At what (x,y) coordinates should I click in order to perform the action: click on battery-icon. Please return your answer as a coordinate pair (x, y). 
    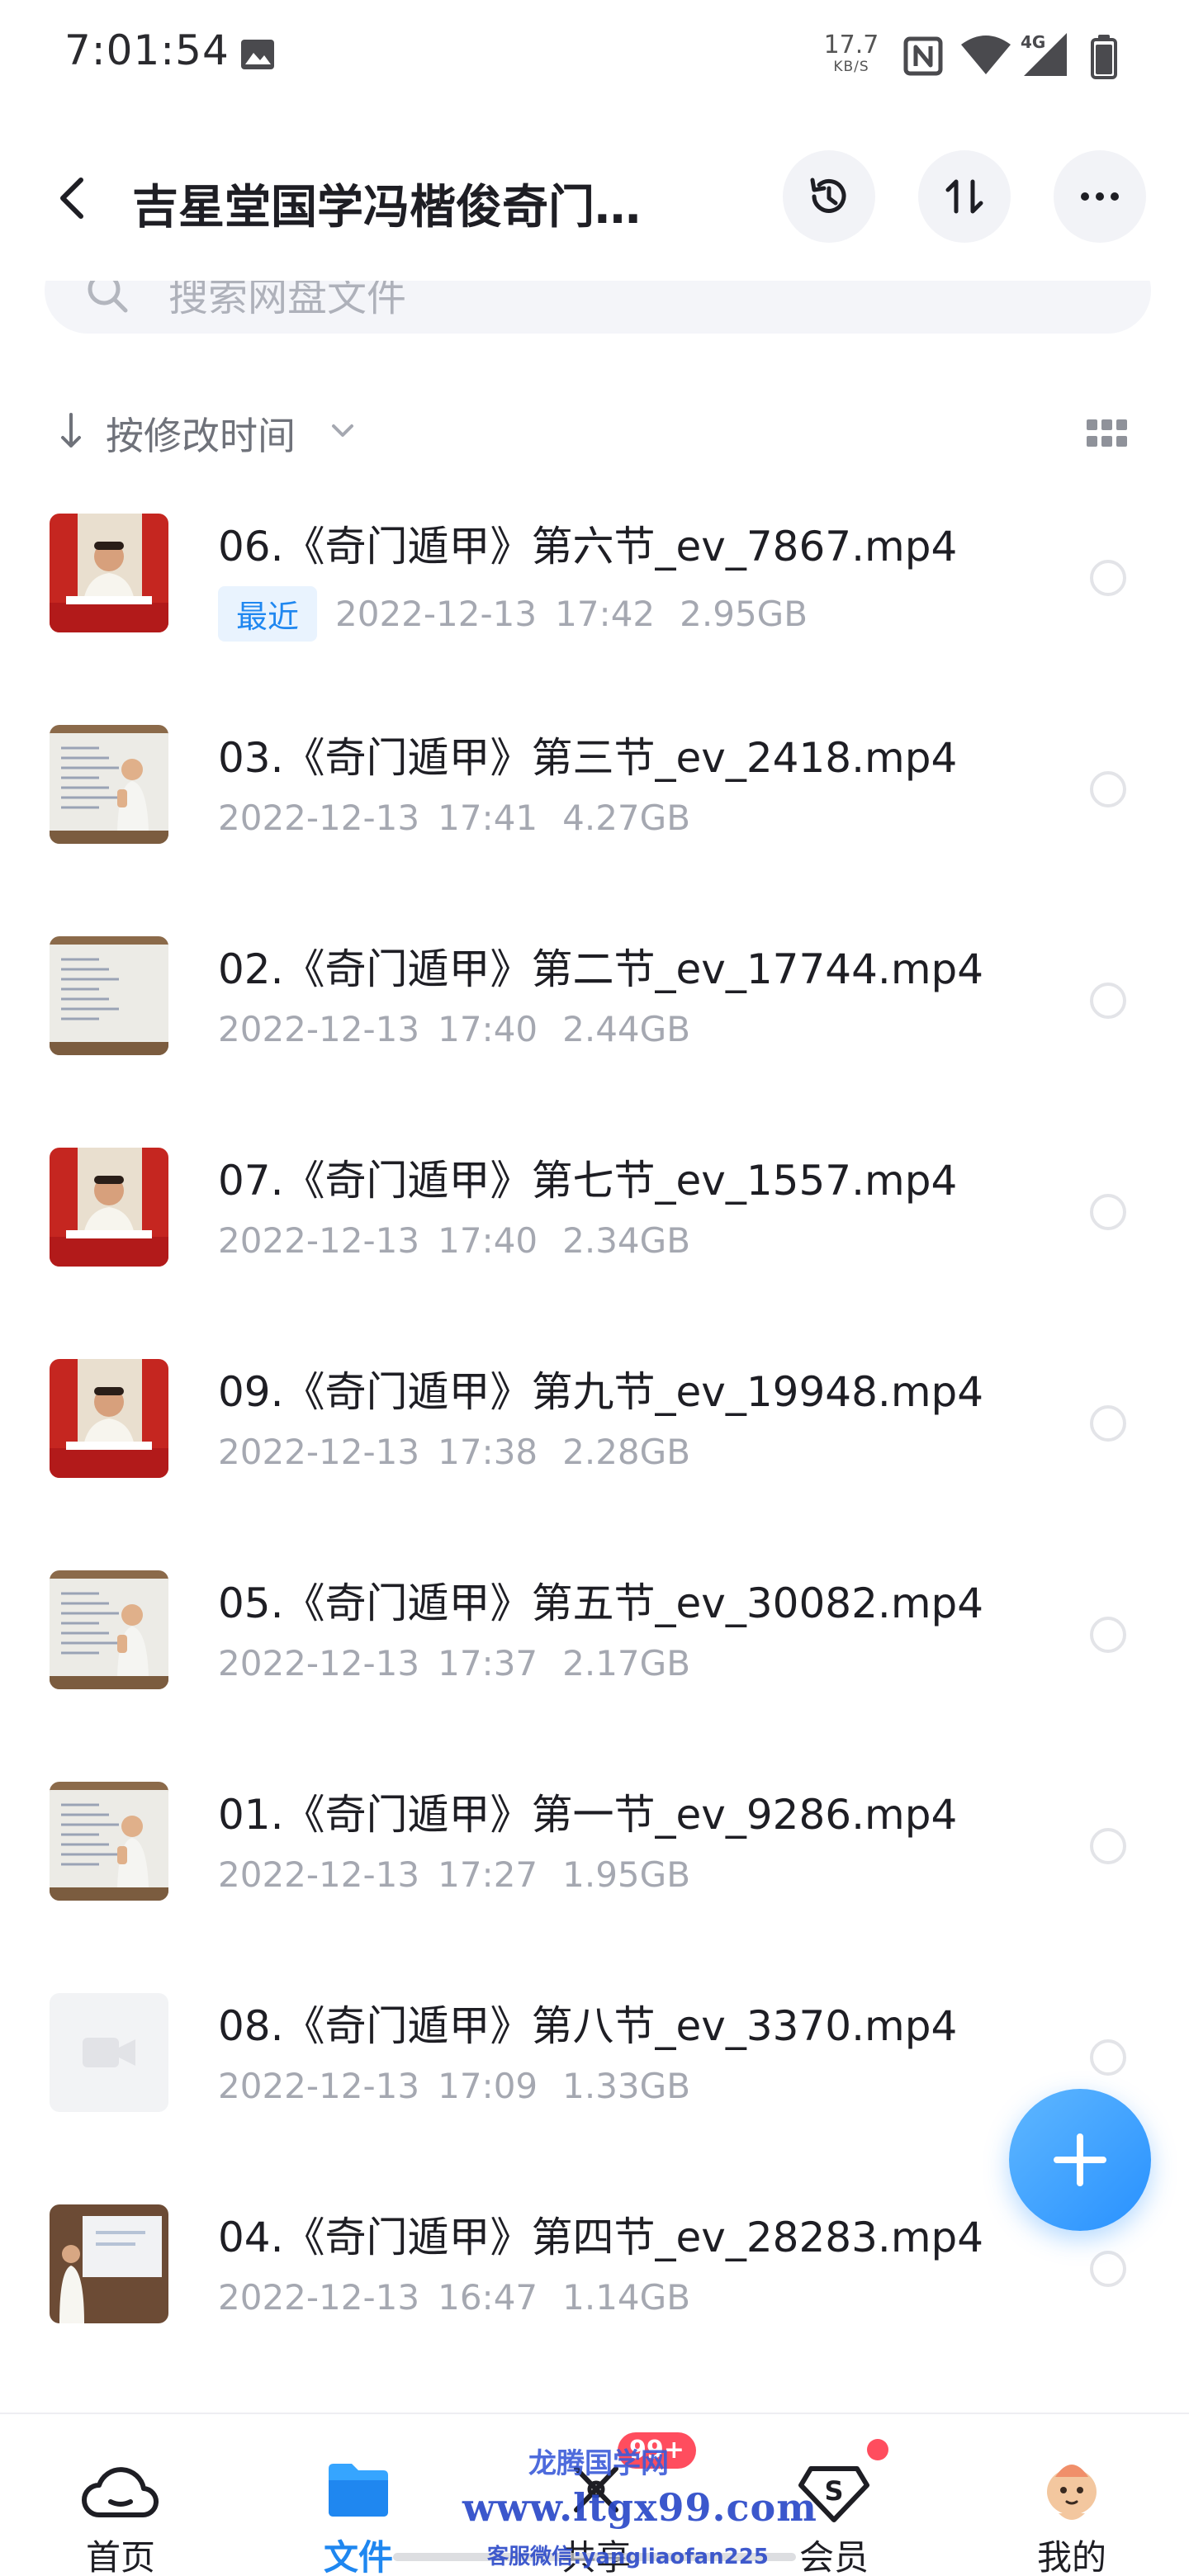
    Looking at the image, I should click on (1104, 57).